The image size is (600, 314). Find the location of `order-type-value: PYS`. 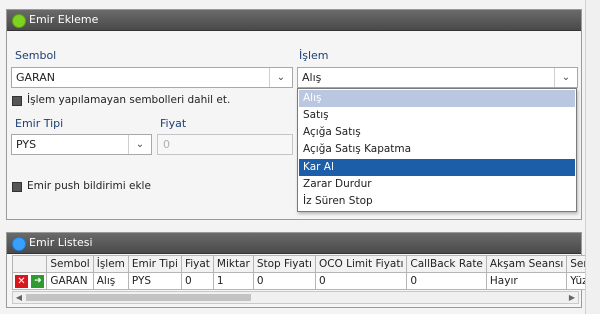

order-type-value: PYS is located at coordinates (26, 144).